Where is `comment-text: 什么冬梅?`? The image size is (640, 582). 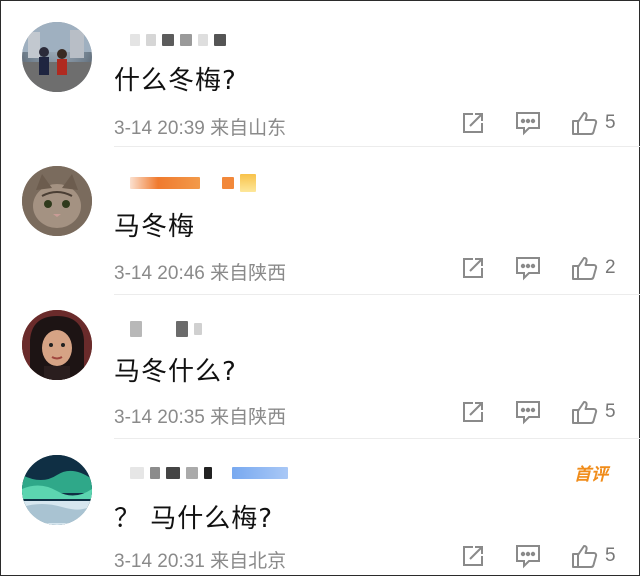
comment-text: 什么冬梅? is located at coordinates (175, 81).